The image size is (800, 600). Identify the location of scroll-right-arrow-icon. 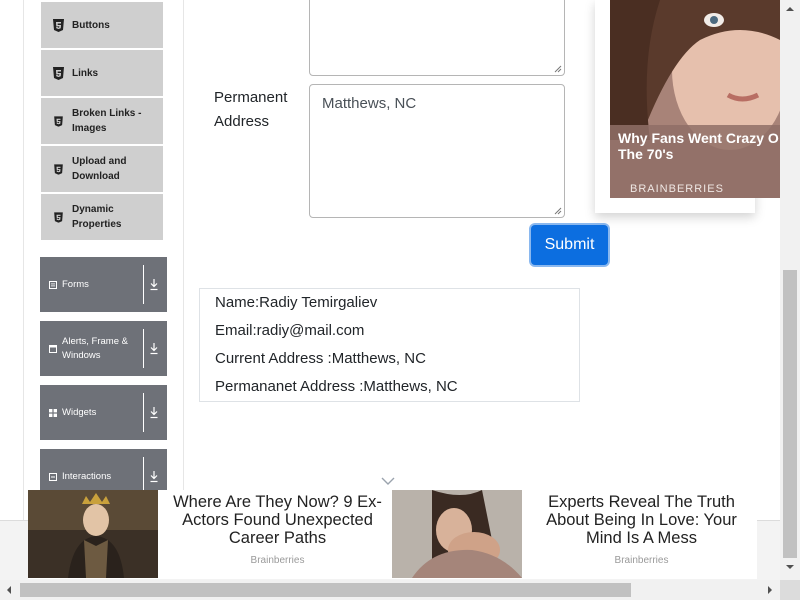
(770, 590).